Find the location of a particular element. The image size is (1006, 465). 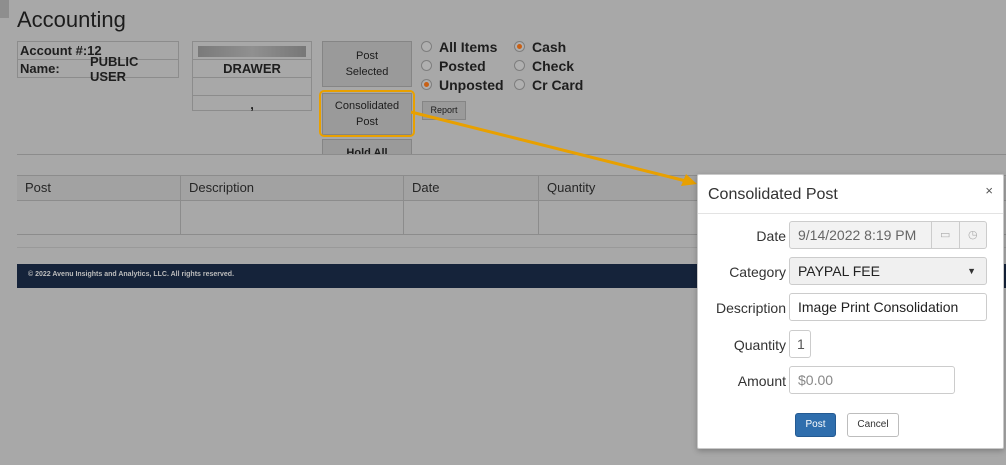

close-icon: × is located at coordinates (989, 190).